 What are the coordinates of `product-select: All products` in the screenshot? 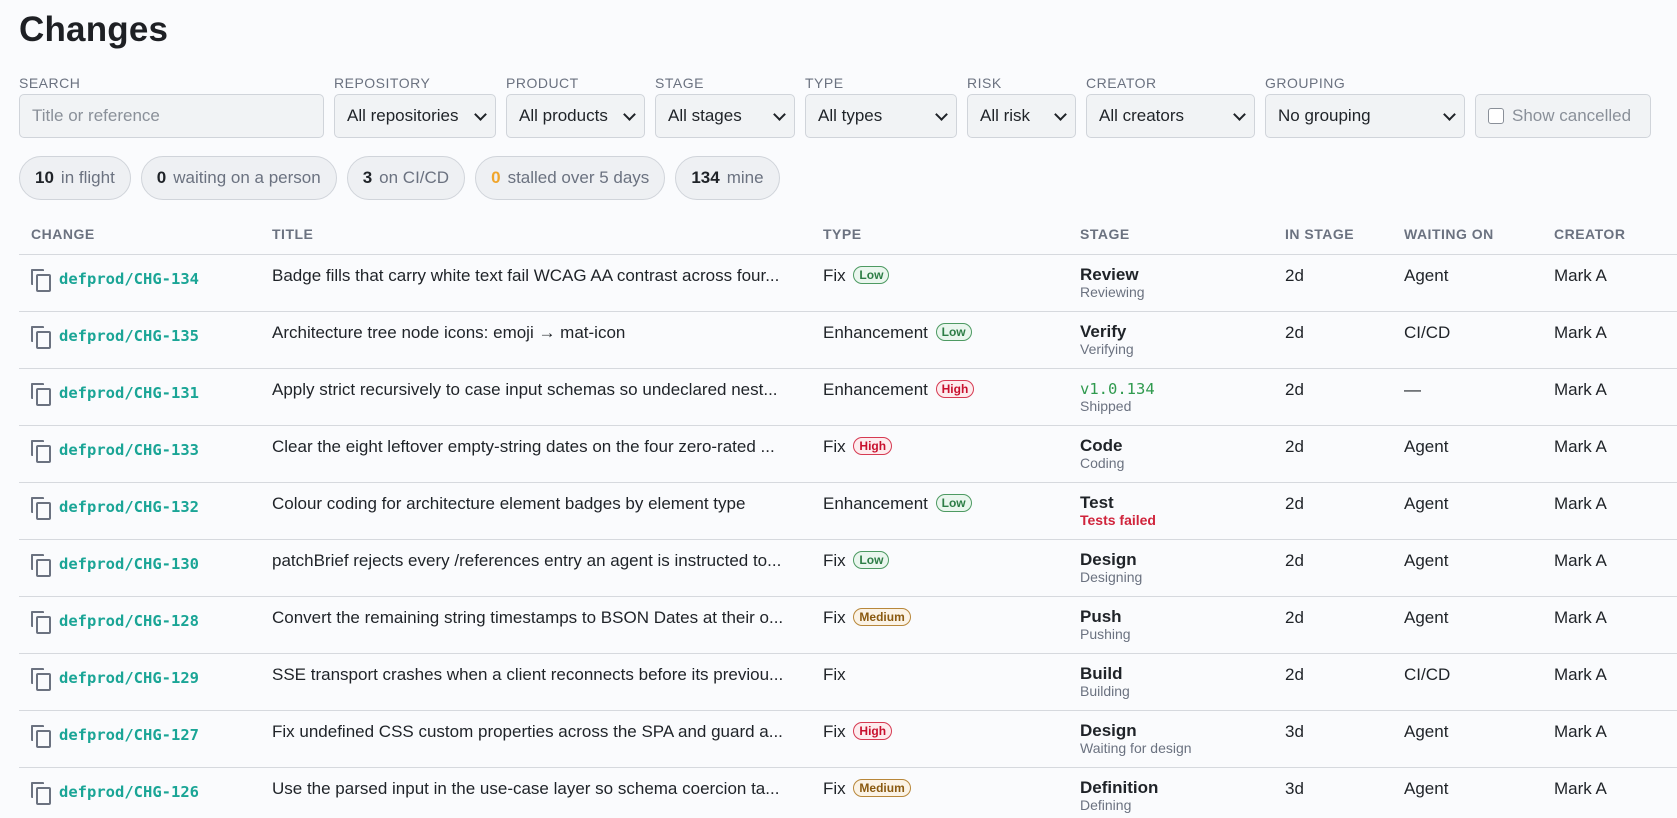 It's located at (575, 116).